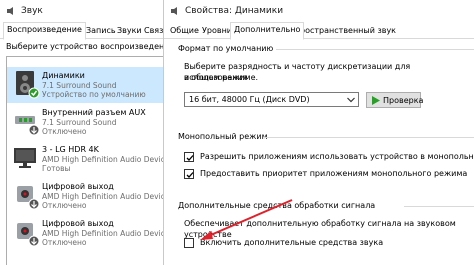 This screenshot has width=474, height=265. Describe the element at coordinates (94, 112) in the screenshot. I see `device-name: Внутренний разъем AUX` at that location.